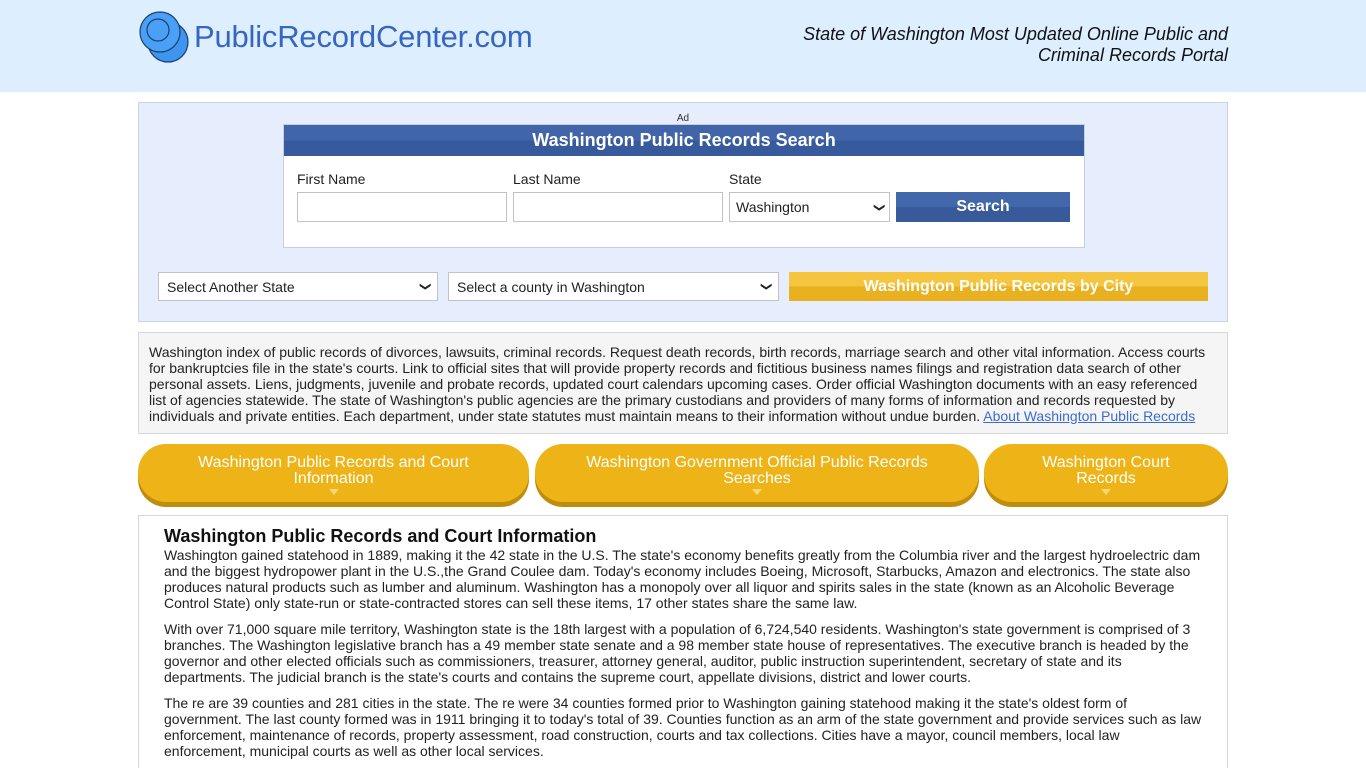  What do you see at coordinates (998, 286) in the screenshot?
I see `records-by-city-button: Washington Public Records by City` at bounding box center [998, 286].